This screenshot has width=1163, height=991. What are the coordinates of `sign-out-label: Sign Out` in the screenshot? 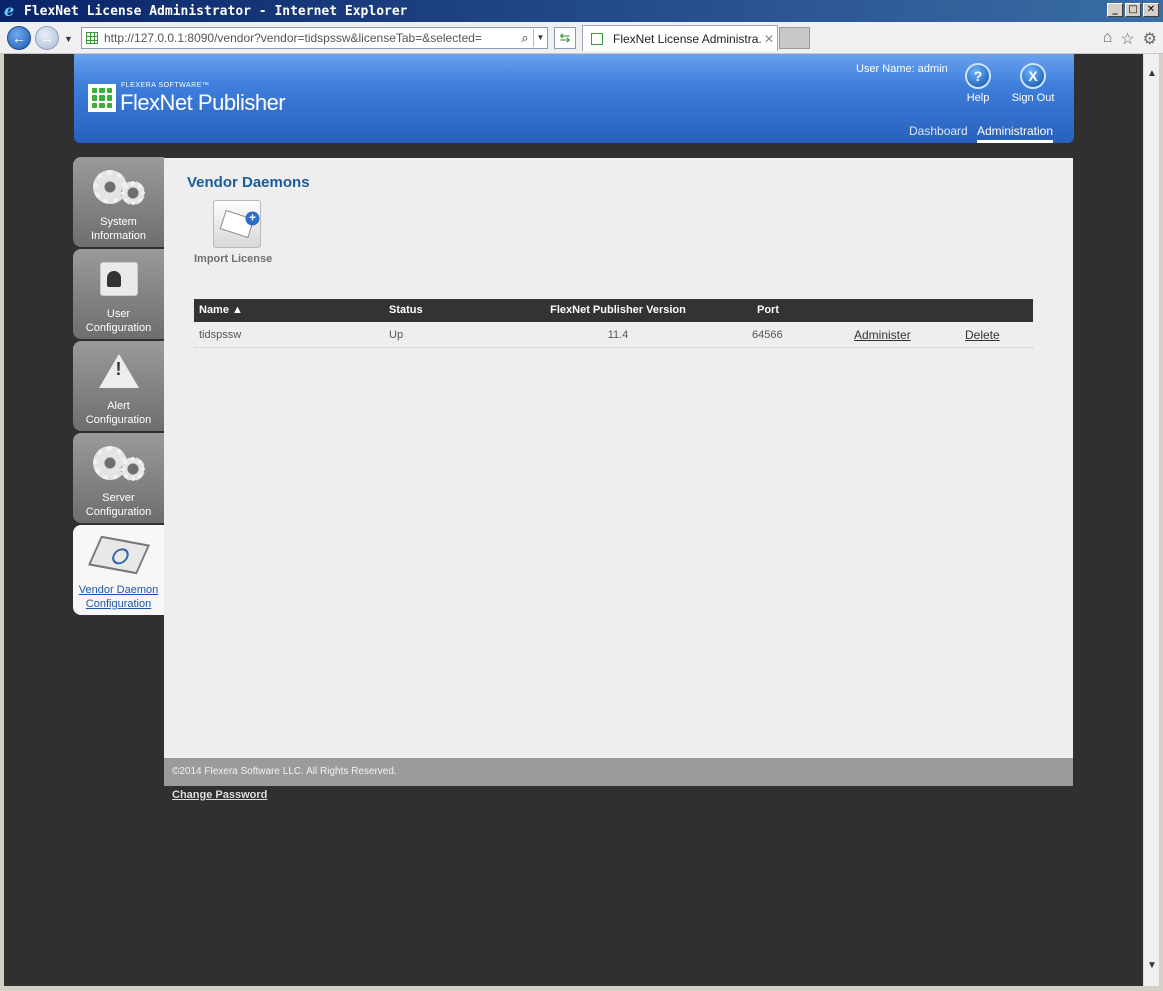 It's located at (1033, 98).